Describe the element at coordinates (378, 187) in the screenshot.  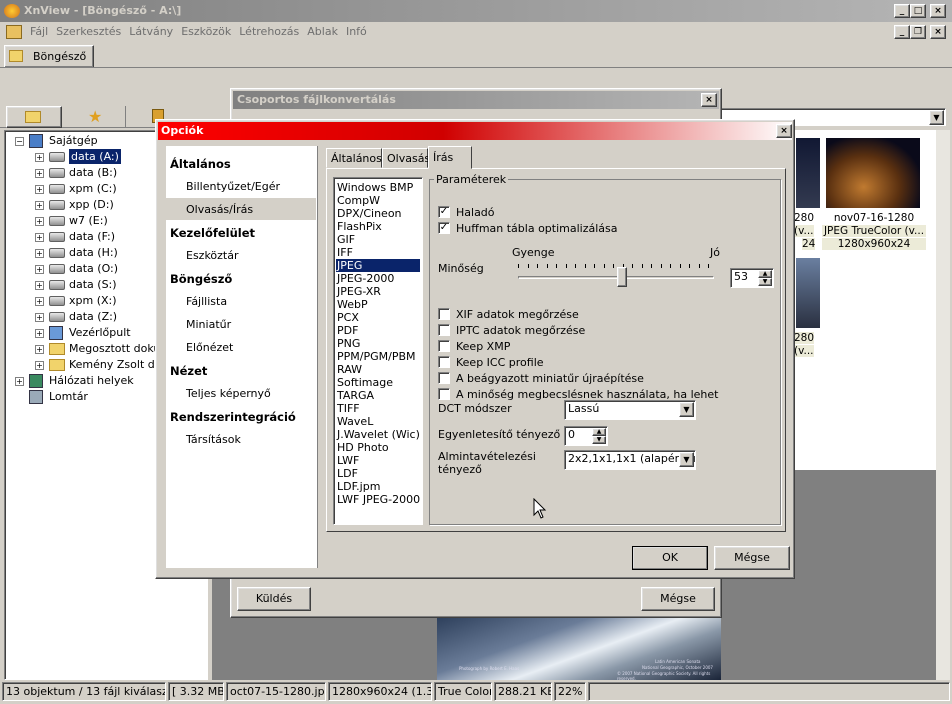
I see `format-item: Windows BMP` at that location.